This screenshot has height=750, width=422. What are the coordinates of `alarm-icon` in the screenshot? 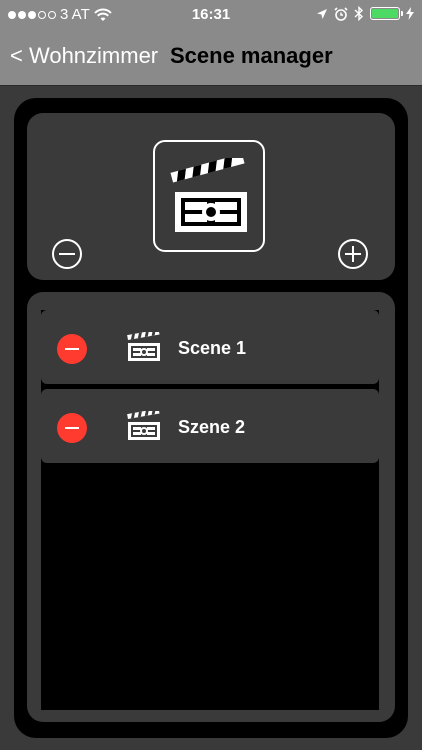 It's located at (341, 13).